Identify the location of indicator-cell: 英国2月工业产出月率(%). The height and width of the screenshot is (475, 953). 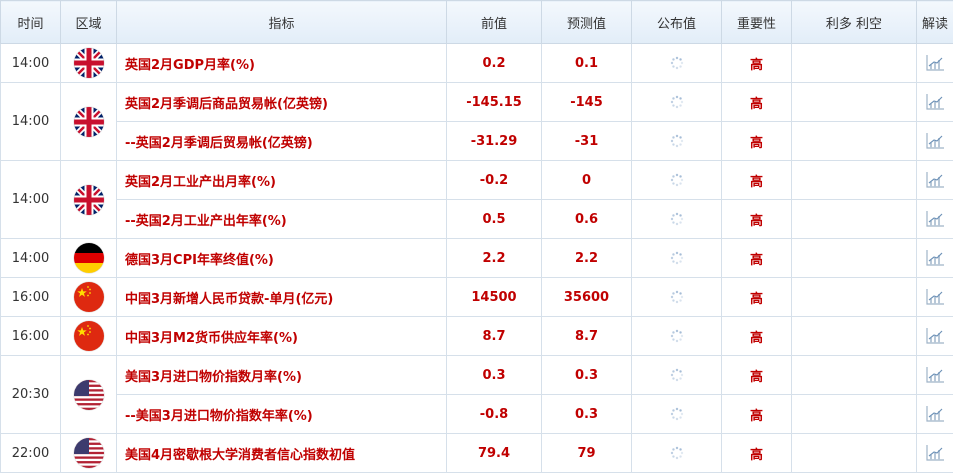
(281, 180).